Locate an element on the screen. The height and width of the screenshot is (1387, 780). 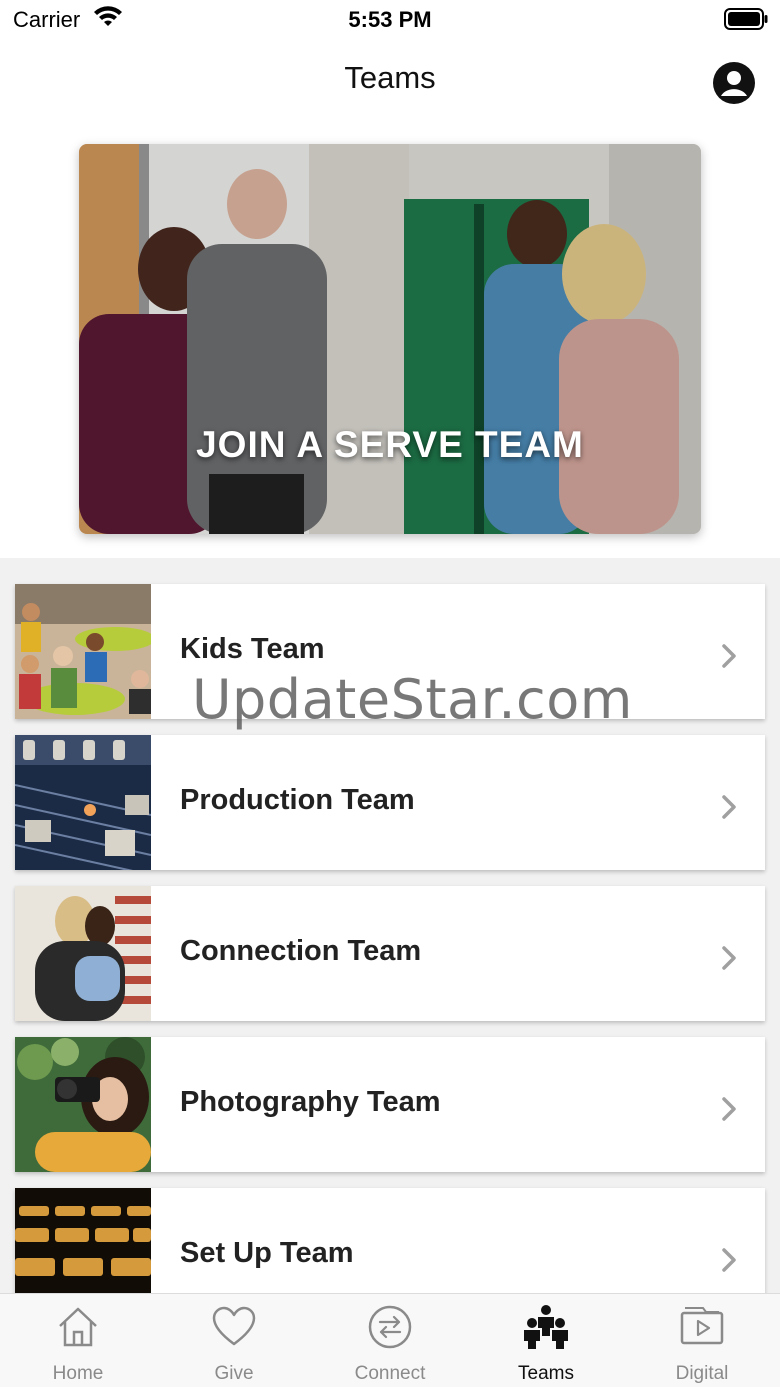
team-label: Kids Team is located at coordinates (252, 649).